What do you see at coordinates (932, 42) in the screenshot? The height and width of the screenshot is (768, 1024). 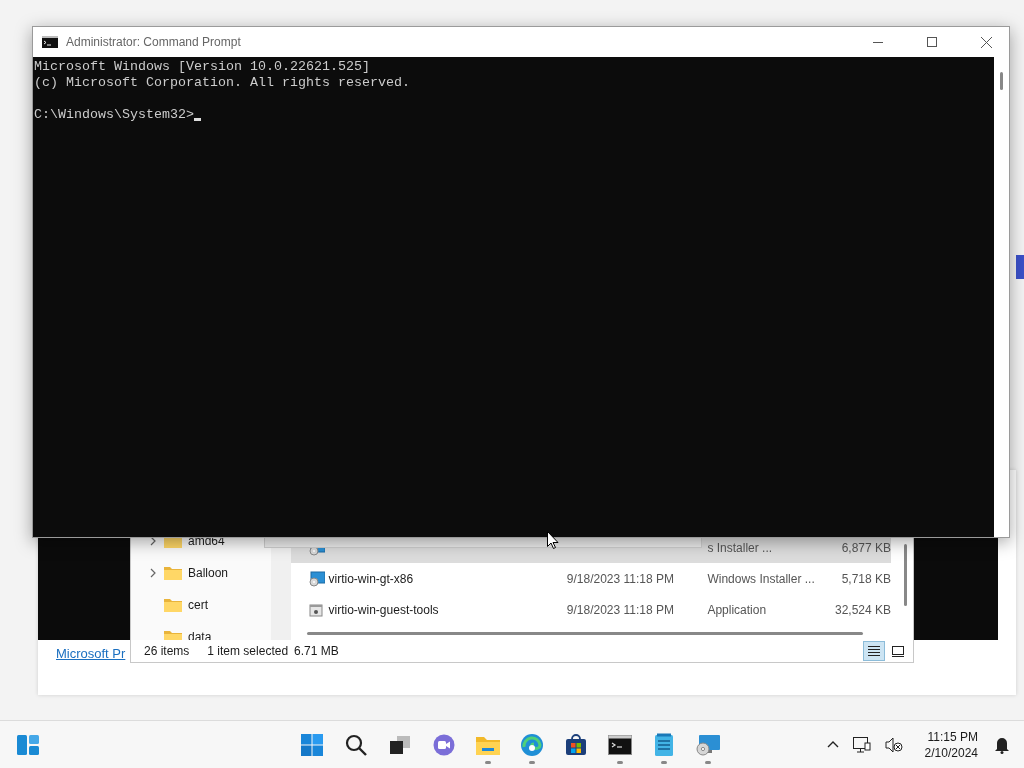 I see `maximize-icon` at bounding box center [932, 42].